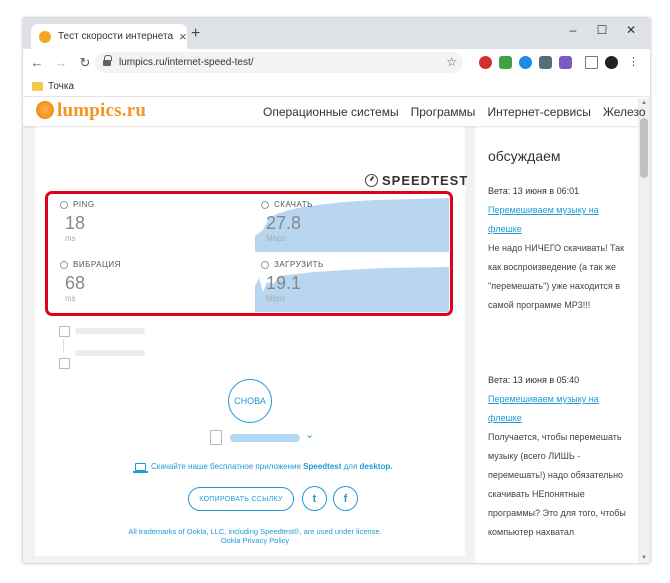 The height and width of the screenshot is (583, 670). Describe the element at coordinates (37, 62) in the screenshot. I see `back-icon: ←` at that location.